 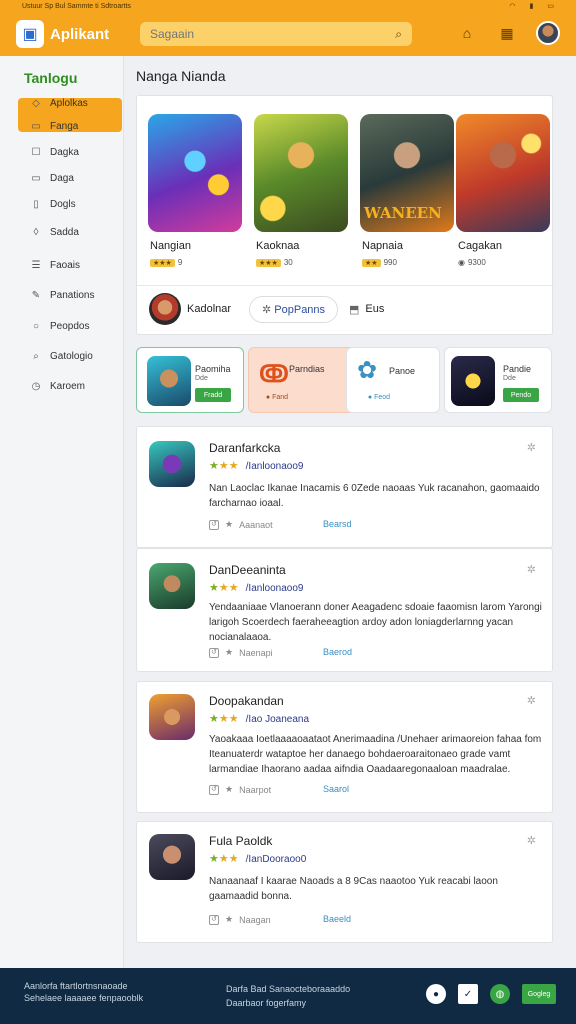 I want to click on lock-icon: ⬒, so click(x=354, y=309).